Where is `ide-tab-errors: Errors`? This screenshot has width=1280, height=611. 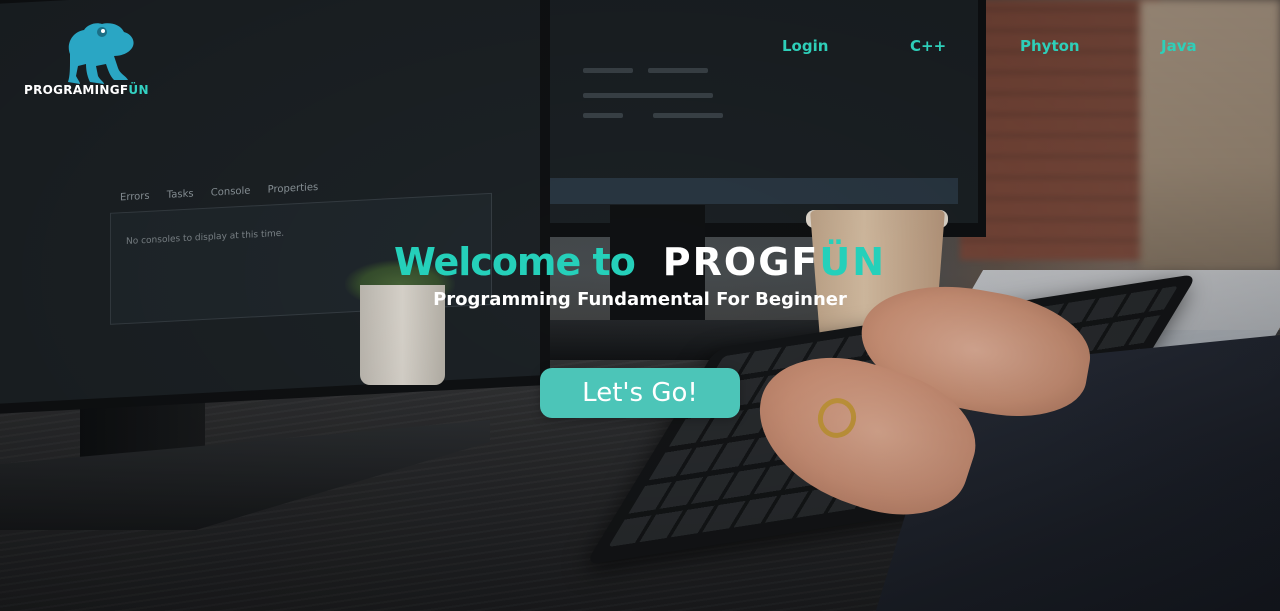 ide-tab-errors: Errors is located at coordinates (135, 197).